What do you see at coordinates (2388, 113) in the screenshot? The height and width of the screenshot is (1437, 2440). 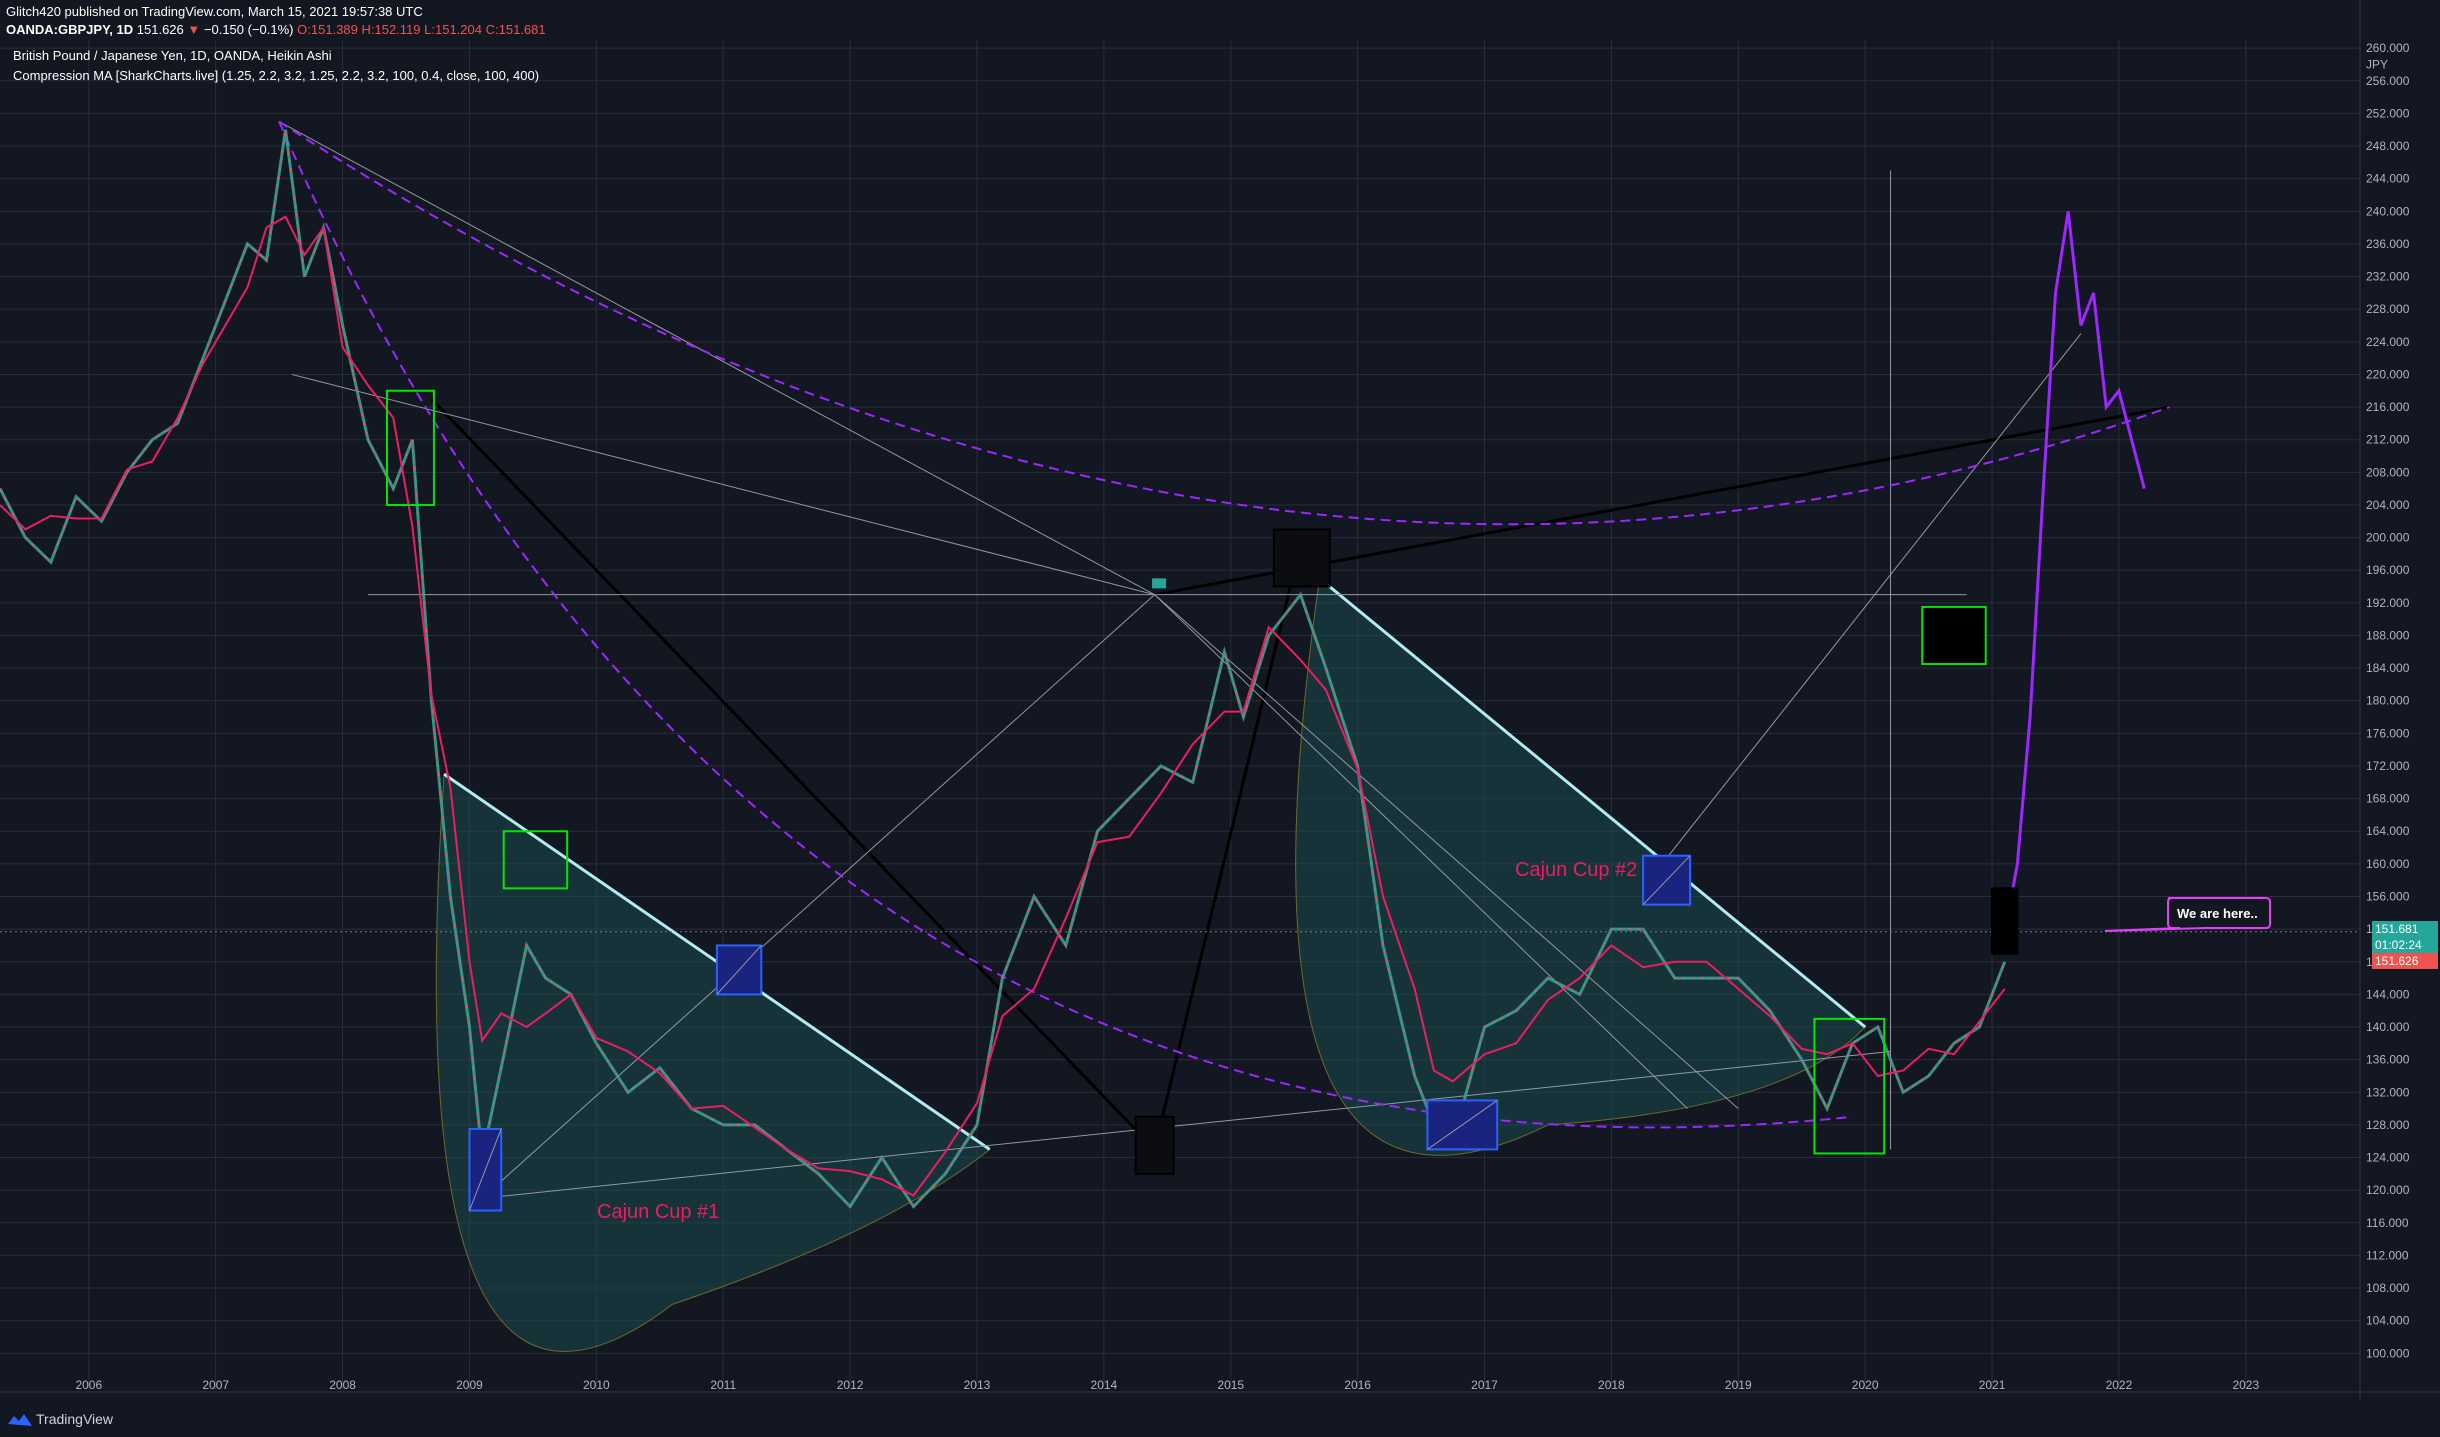 I see `price-tick-label: 252.000` at bounding box center [2388, 113].